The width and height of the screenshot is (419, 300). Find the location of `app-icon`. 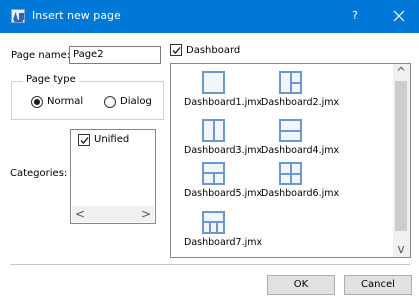

app-icon is located at coordinates (18, 16).